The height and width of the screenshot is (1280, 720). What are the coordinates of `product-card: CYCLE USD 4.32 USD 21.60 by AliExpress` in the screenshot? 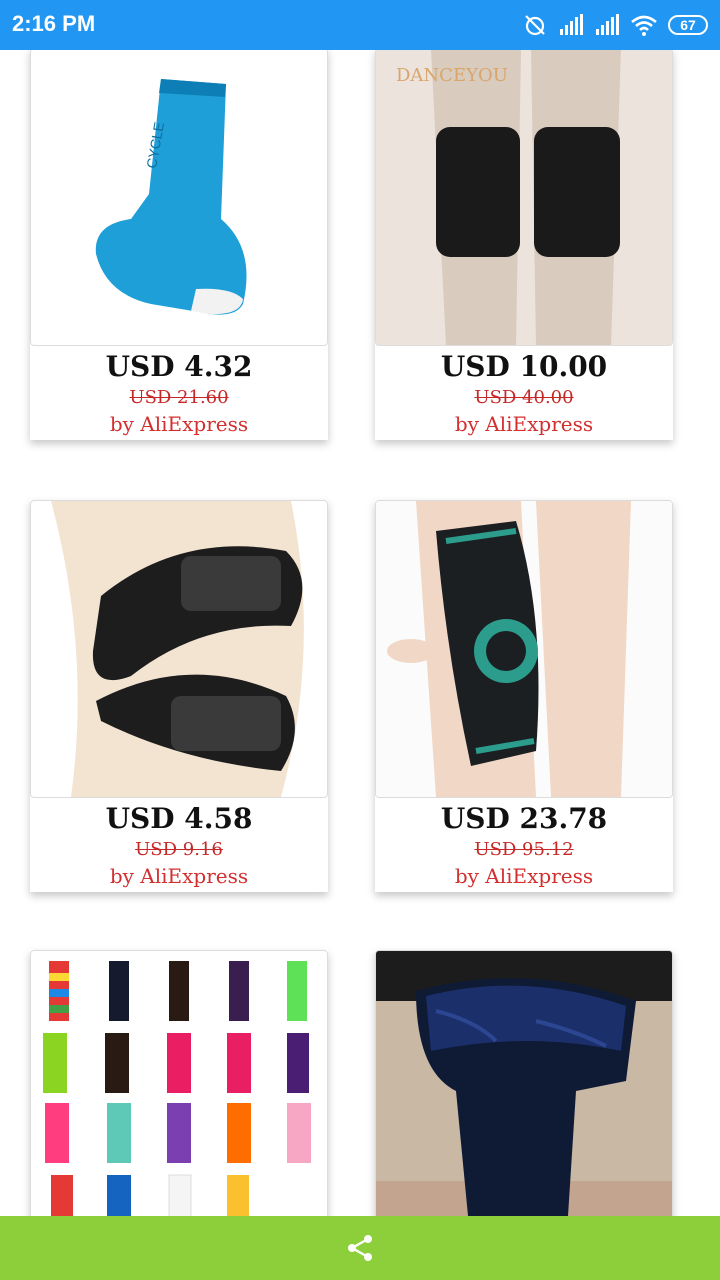 It's located at (179, 245).